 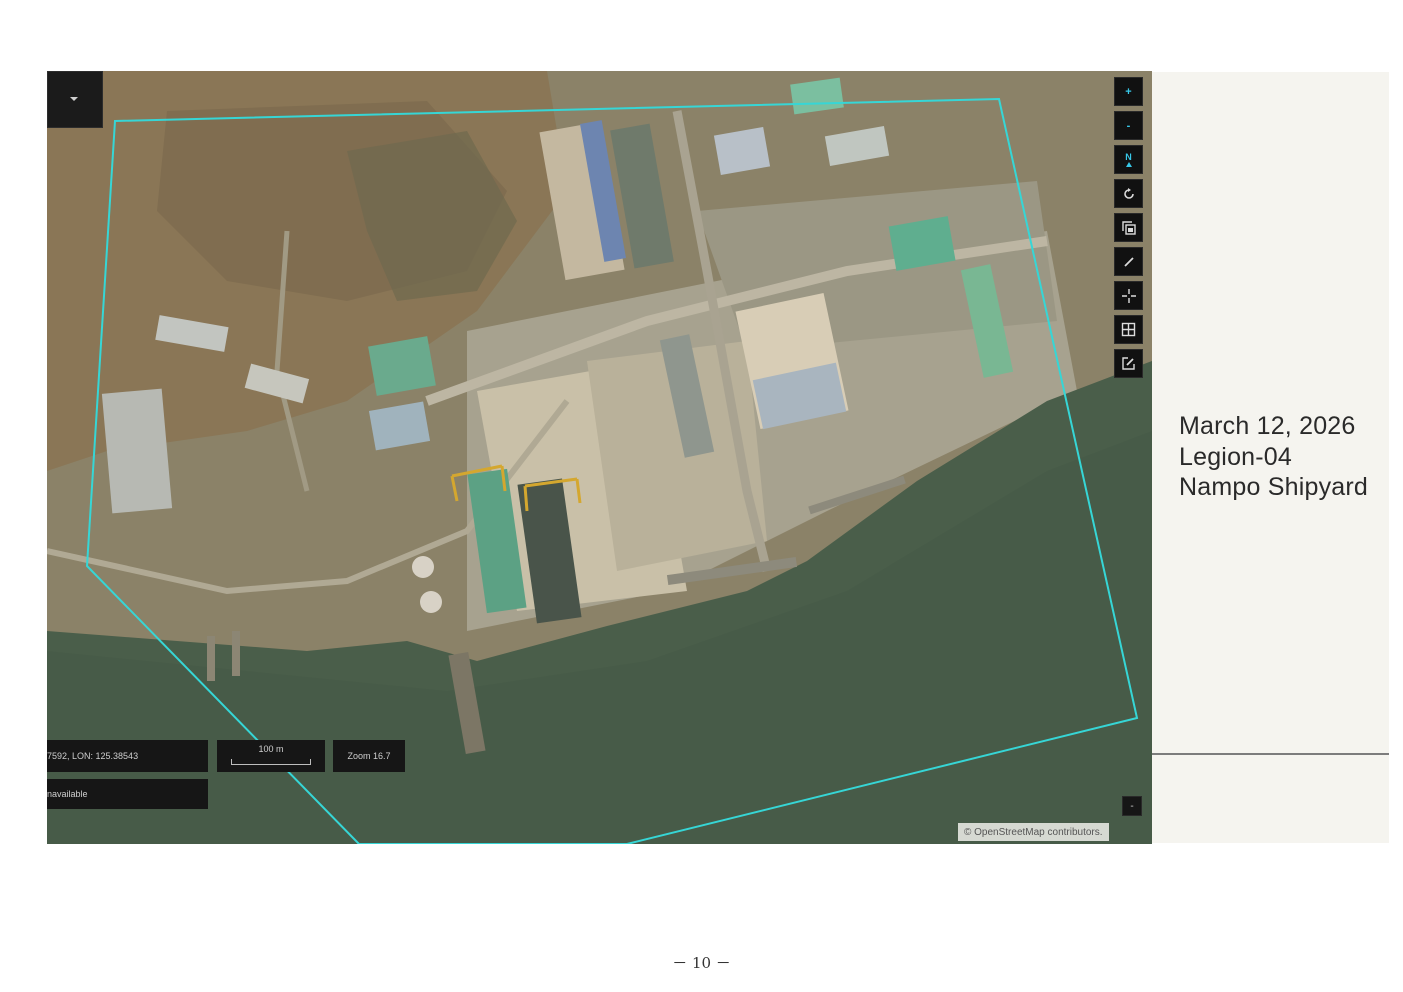 I want to click on layers-button, so click(x=1128, y=227).